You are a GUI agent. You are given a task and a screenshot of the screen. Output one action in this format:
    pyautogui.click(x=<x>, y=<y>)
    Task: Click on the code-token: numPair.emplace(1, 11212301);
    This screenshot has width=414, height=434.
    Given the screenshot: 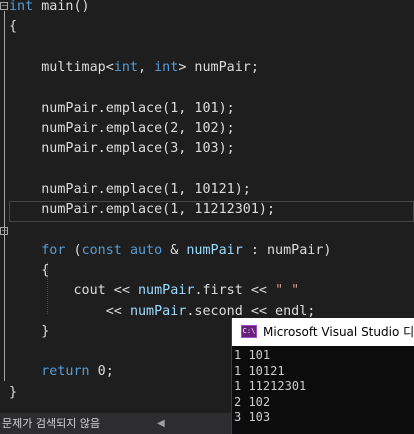 What is the action you would take?
    pyautogui.click(x=142, y=209)
    